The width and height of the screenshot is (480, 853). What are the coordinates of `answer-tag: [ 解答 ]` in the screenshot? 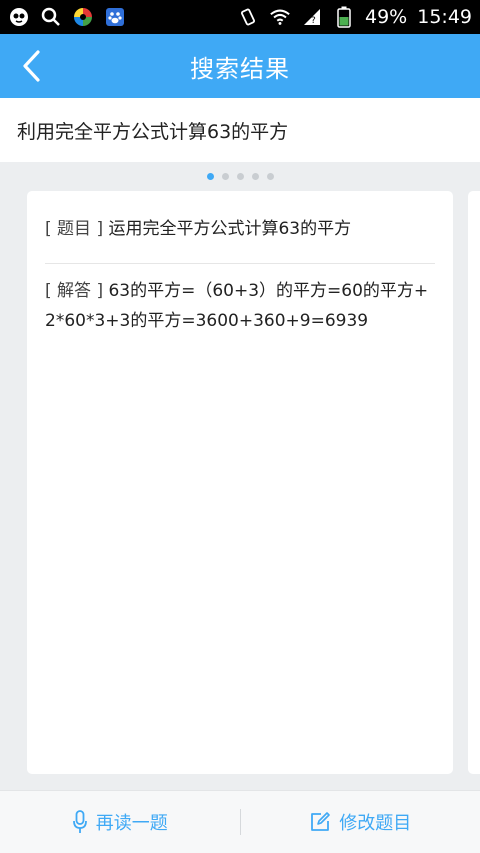 It's located at (74, 291).